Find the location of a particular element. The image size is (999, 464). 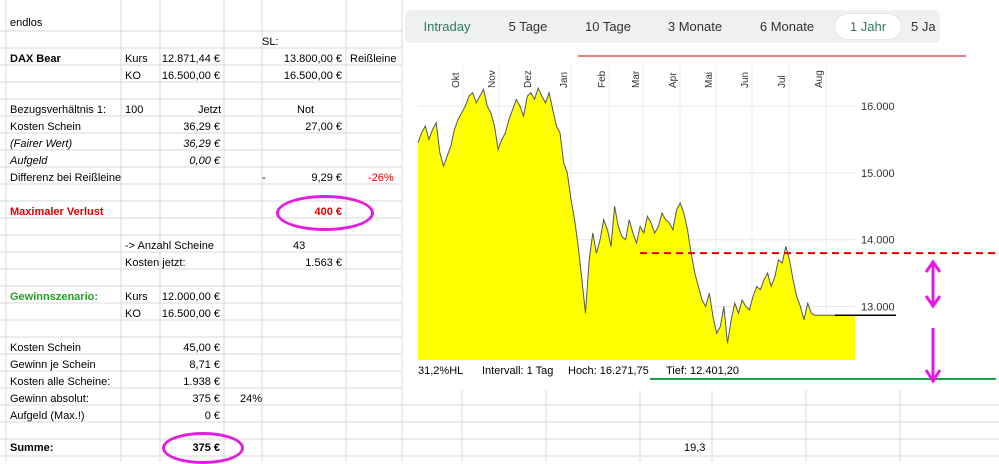

x-tick-label: Feb is located at coordinates (602, 79).